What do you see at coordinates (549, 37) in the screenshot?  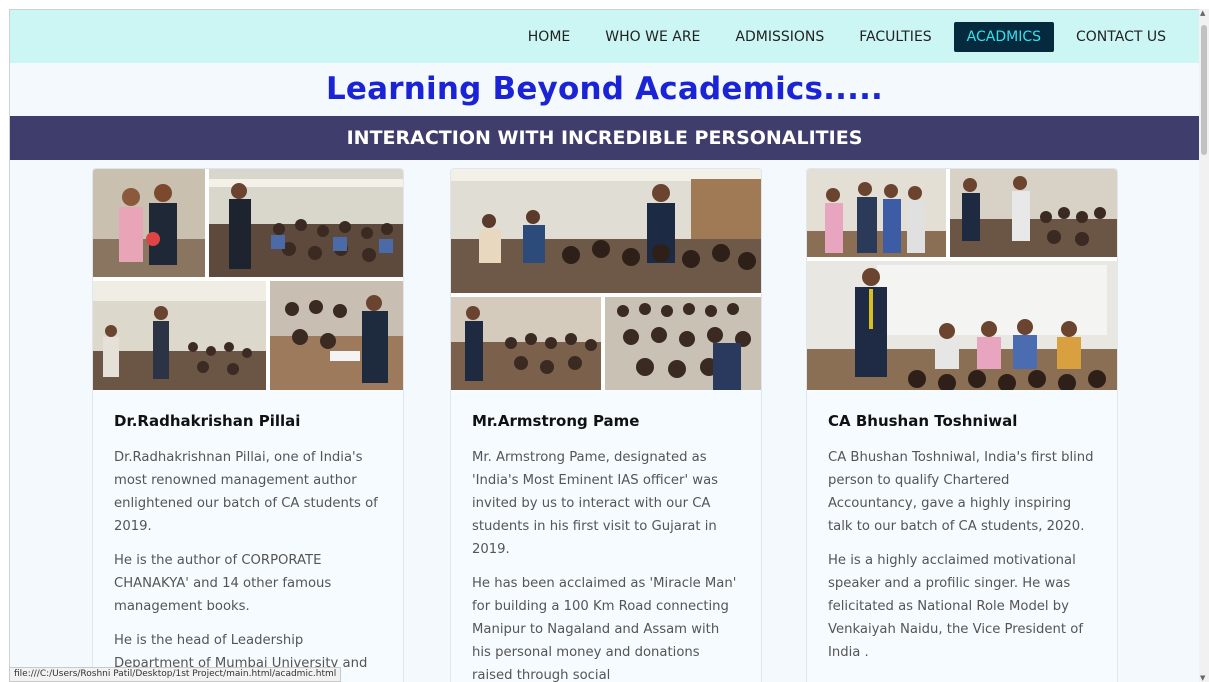 I see `nav-home: HOME` at bounding box center [549, 37].